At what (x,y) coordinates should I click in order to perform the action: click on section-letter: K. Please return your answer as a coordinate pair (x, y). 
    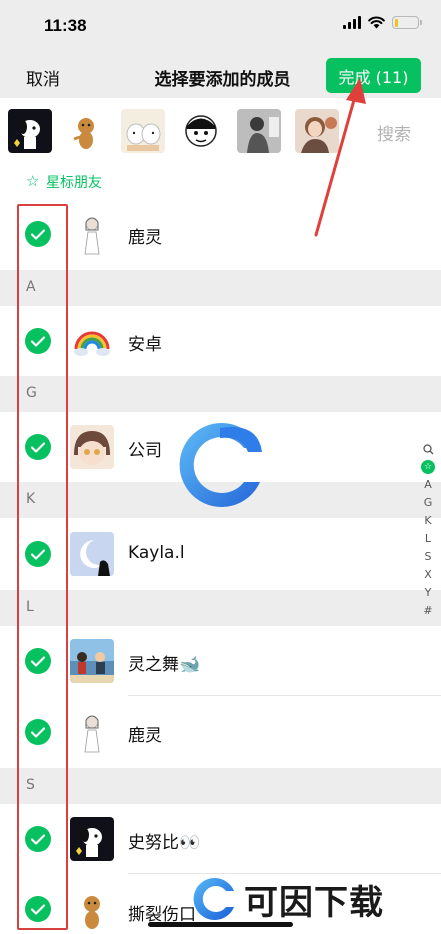
    Looking at the image, I should click on (31, 499).